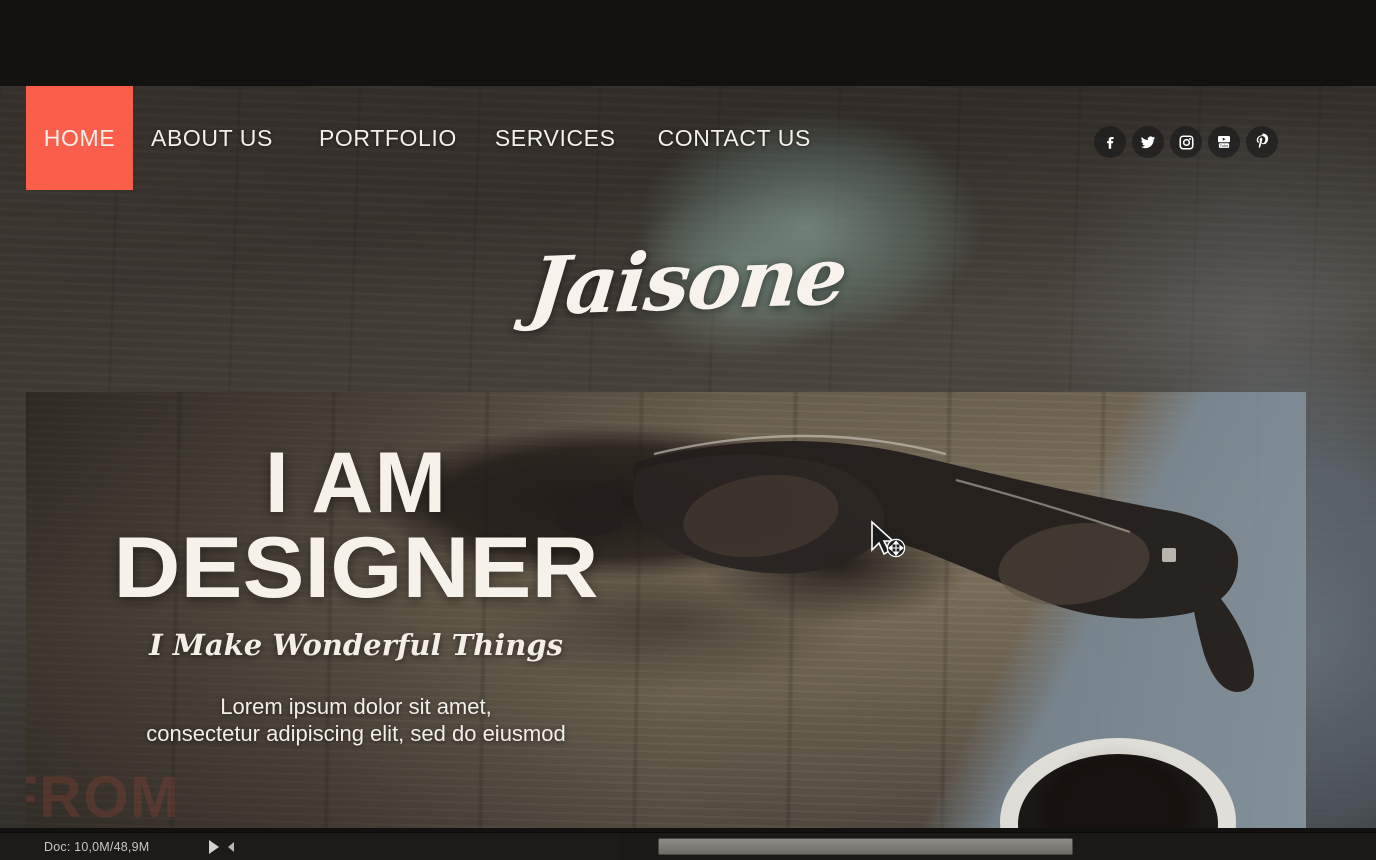 The image size is (1376, 860). What do you see at coordinates (214, 846) in the screenshot?
I see `play-triangle-icon` at bounding box center [214, 846].